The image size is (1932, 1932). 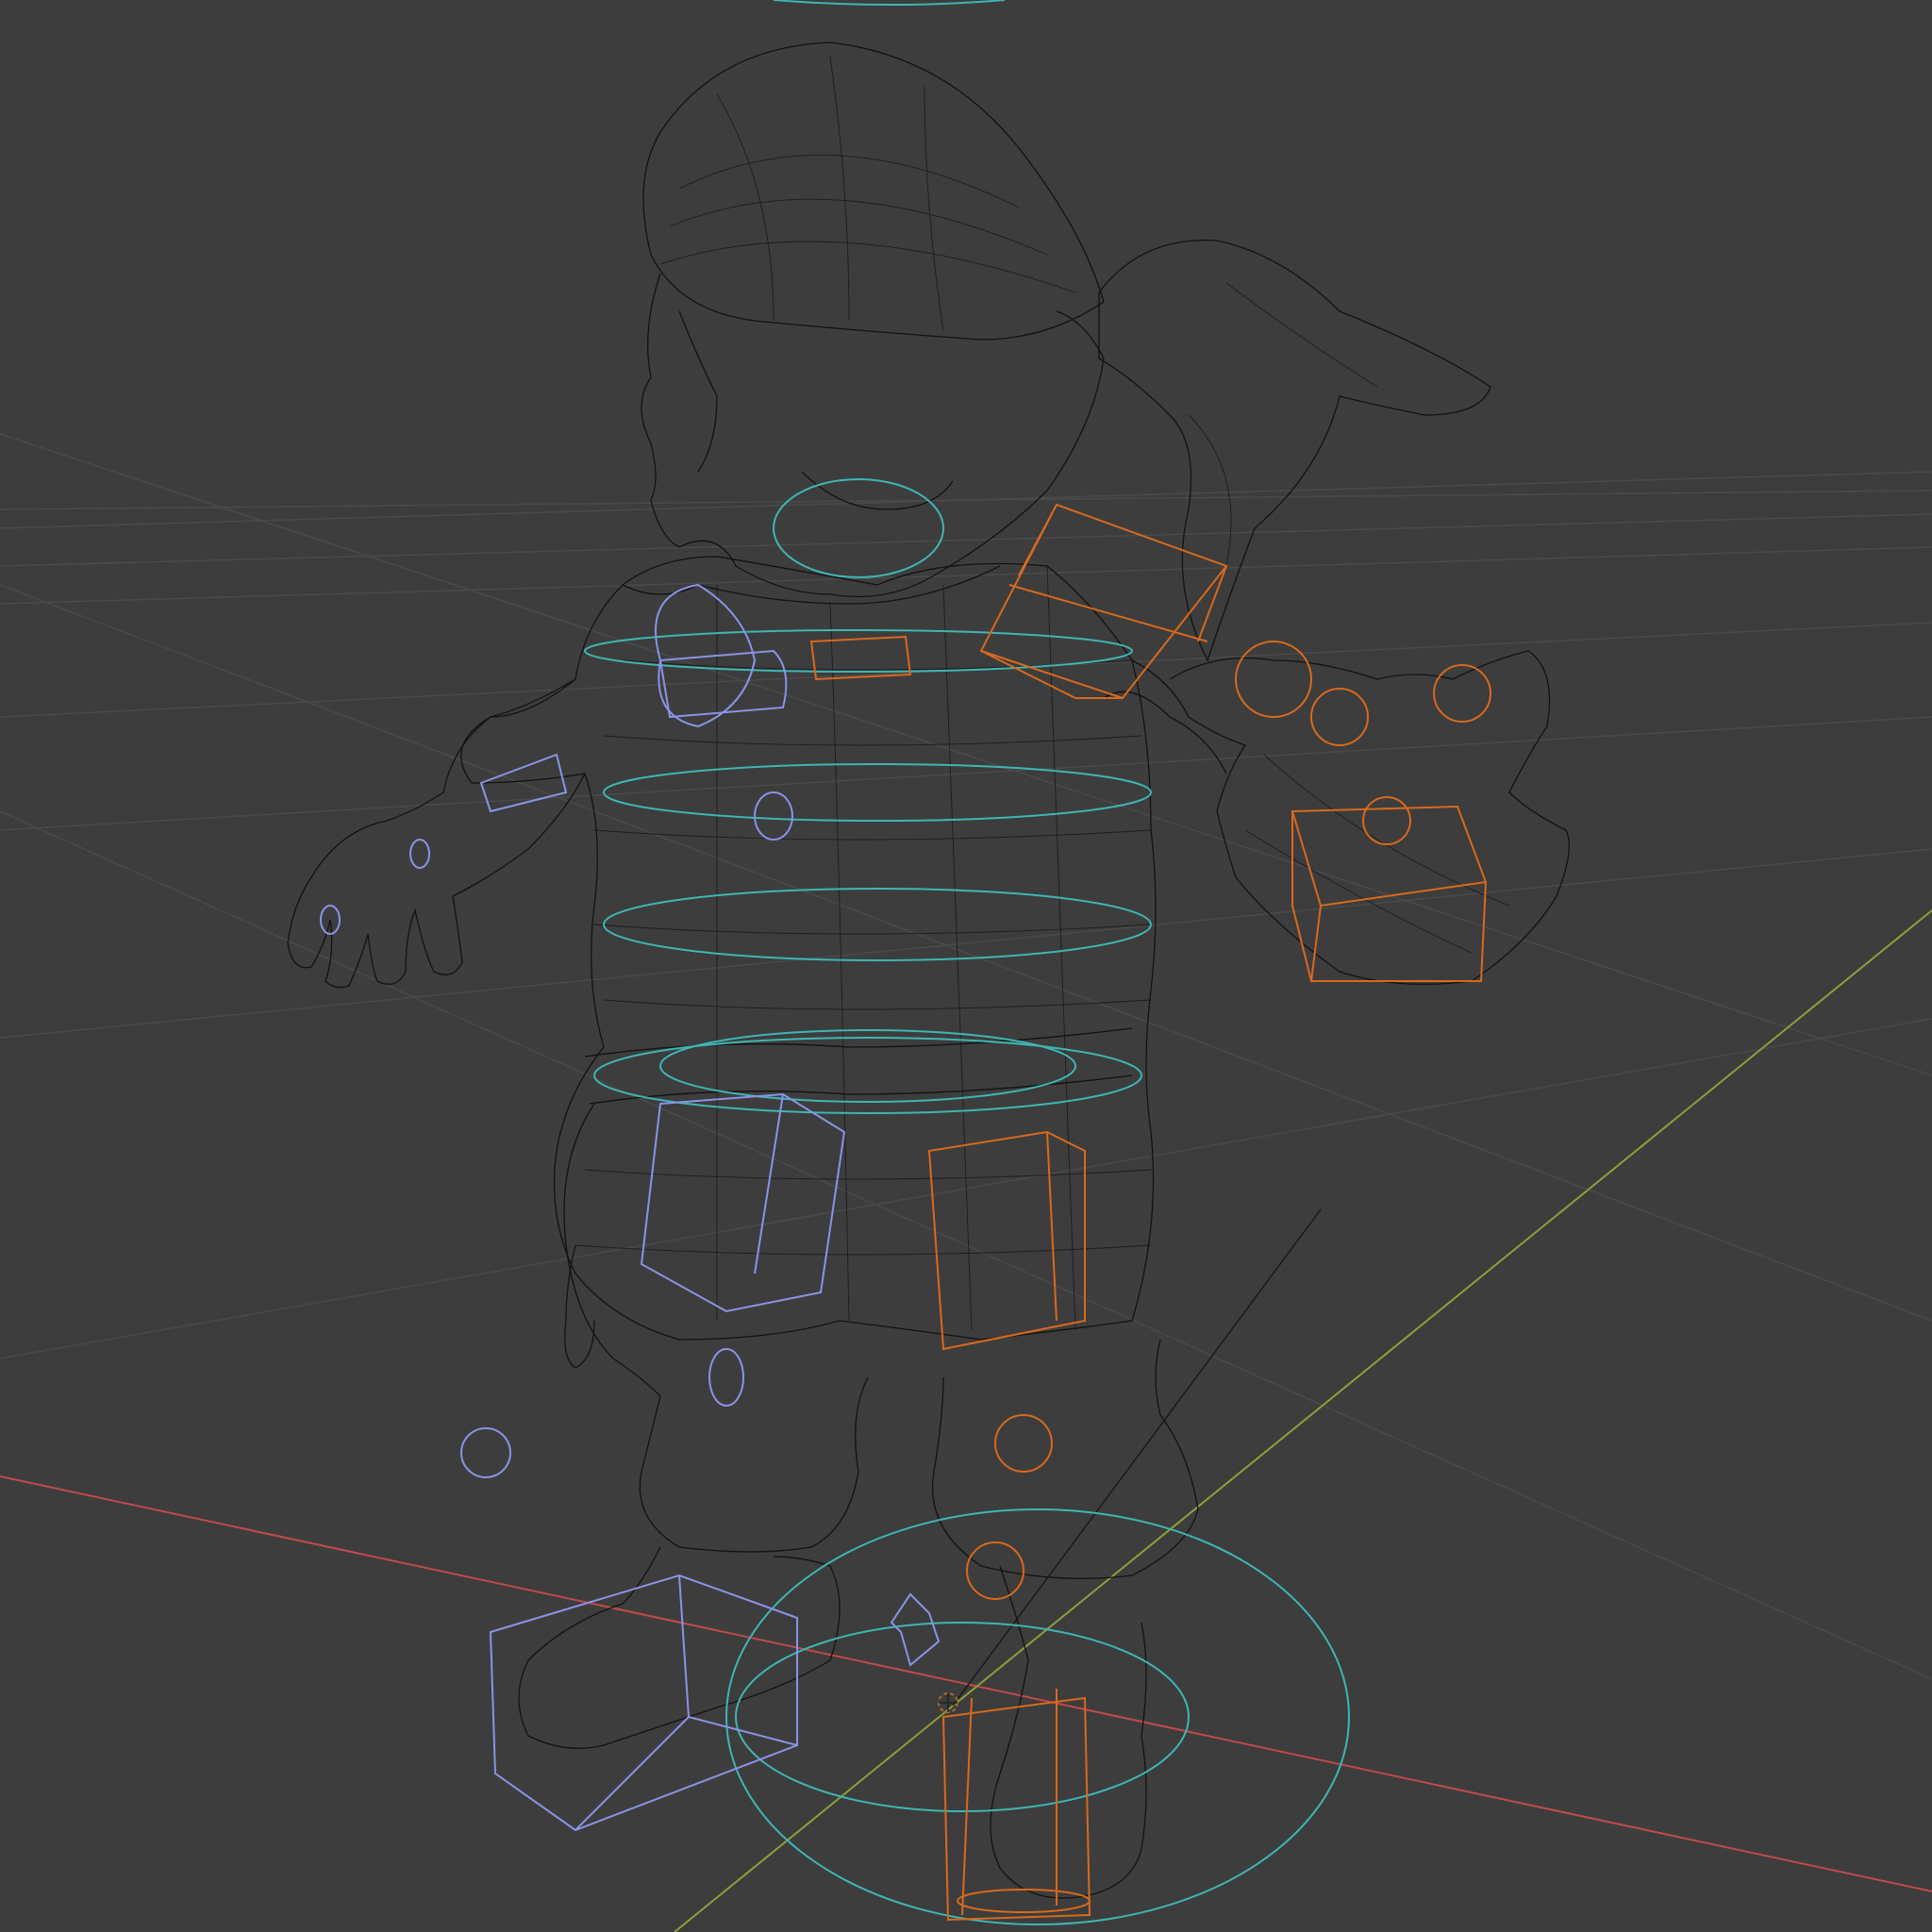 I want to click on pelvis-control, so click(x=867, y=1066).